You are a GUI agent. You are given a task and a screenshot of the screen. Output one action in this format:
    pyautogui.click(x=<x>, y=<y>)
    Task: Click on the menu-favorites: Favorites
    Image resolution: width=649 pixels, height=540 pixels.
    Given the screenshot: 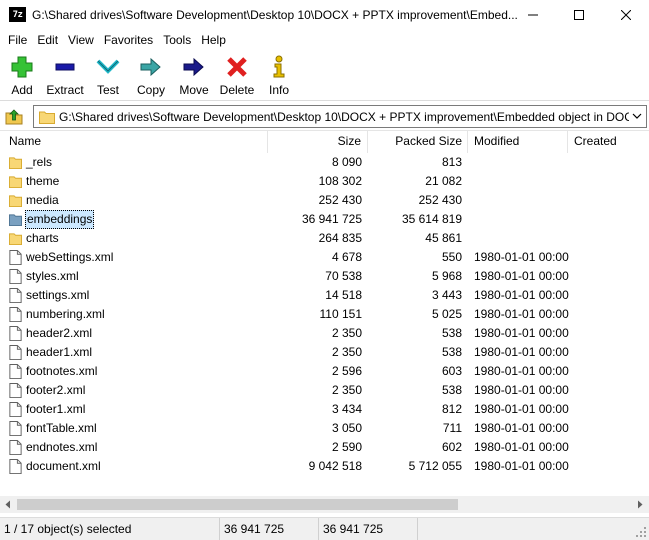 What is the action you would take?
    pyautogui.click(x=128, y=40)
    